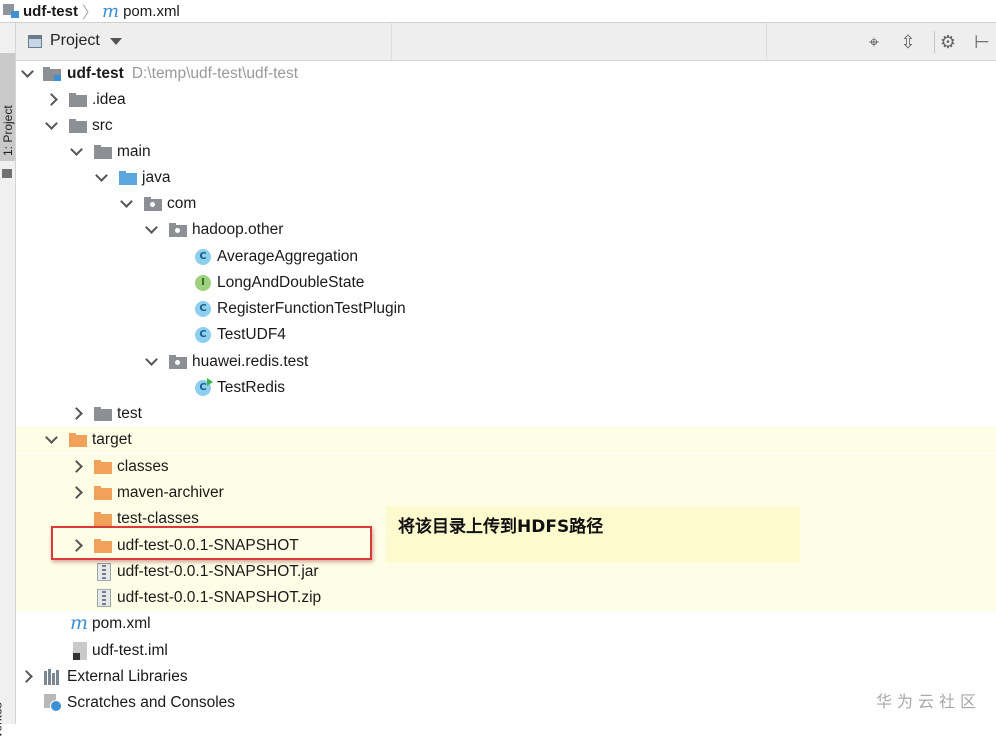 The height and width of the screenshot is (738, 996). I want to click on tree-item-scratches: Scratches and Consoles, so click(506, 703).